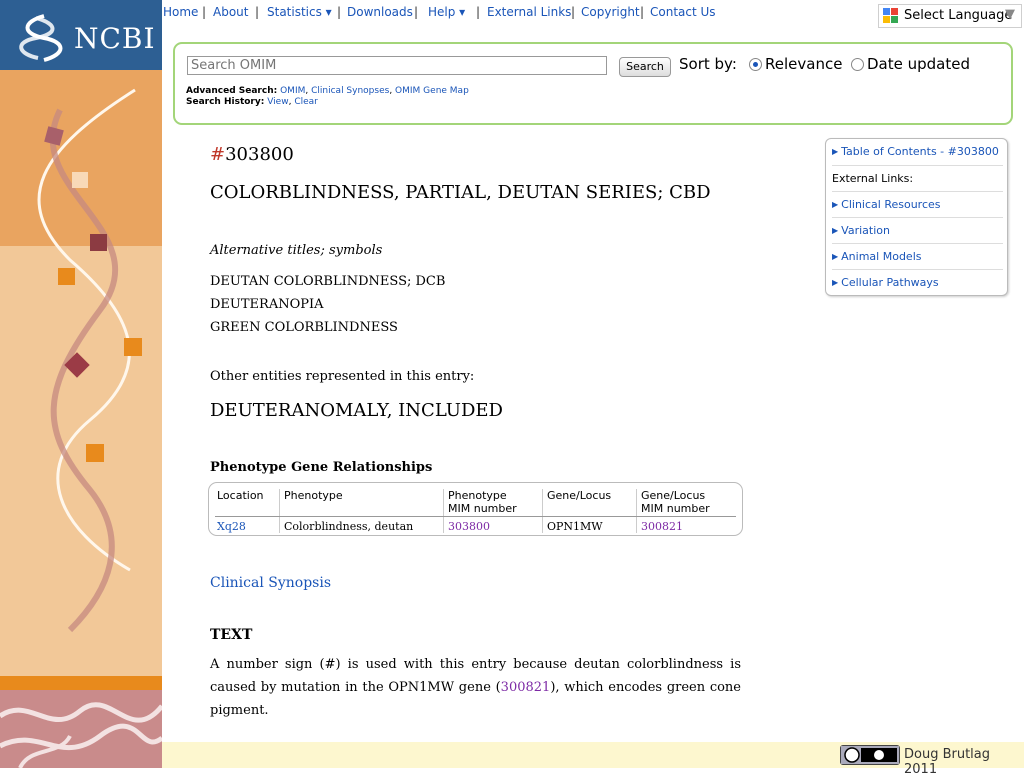 The image size is (1024, 777). Describe the element at coordinates (349, 526) in the screenshot. I see `phenotype-cell: Colorblindness, deutan` at that location.